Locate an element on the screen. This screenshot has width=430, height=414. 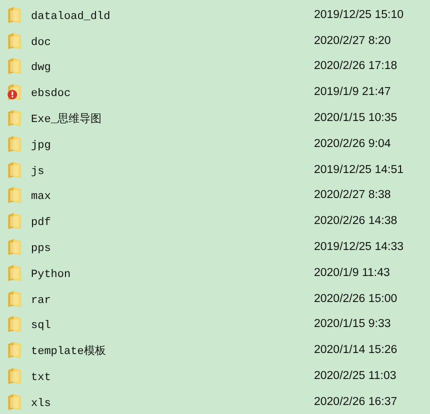
folder-name: Python is located at coordinates (51, 274).